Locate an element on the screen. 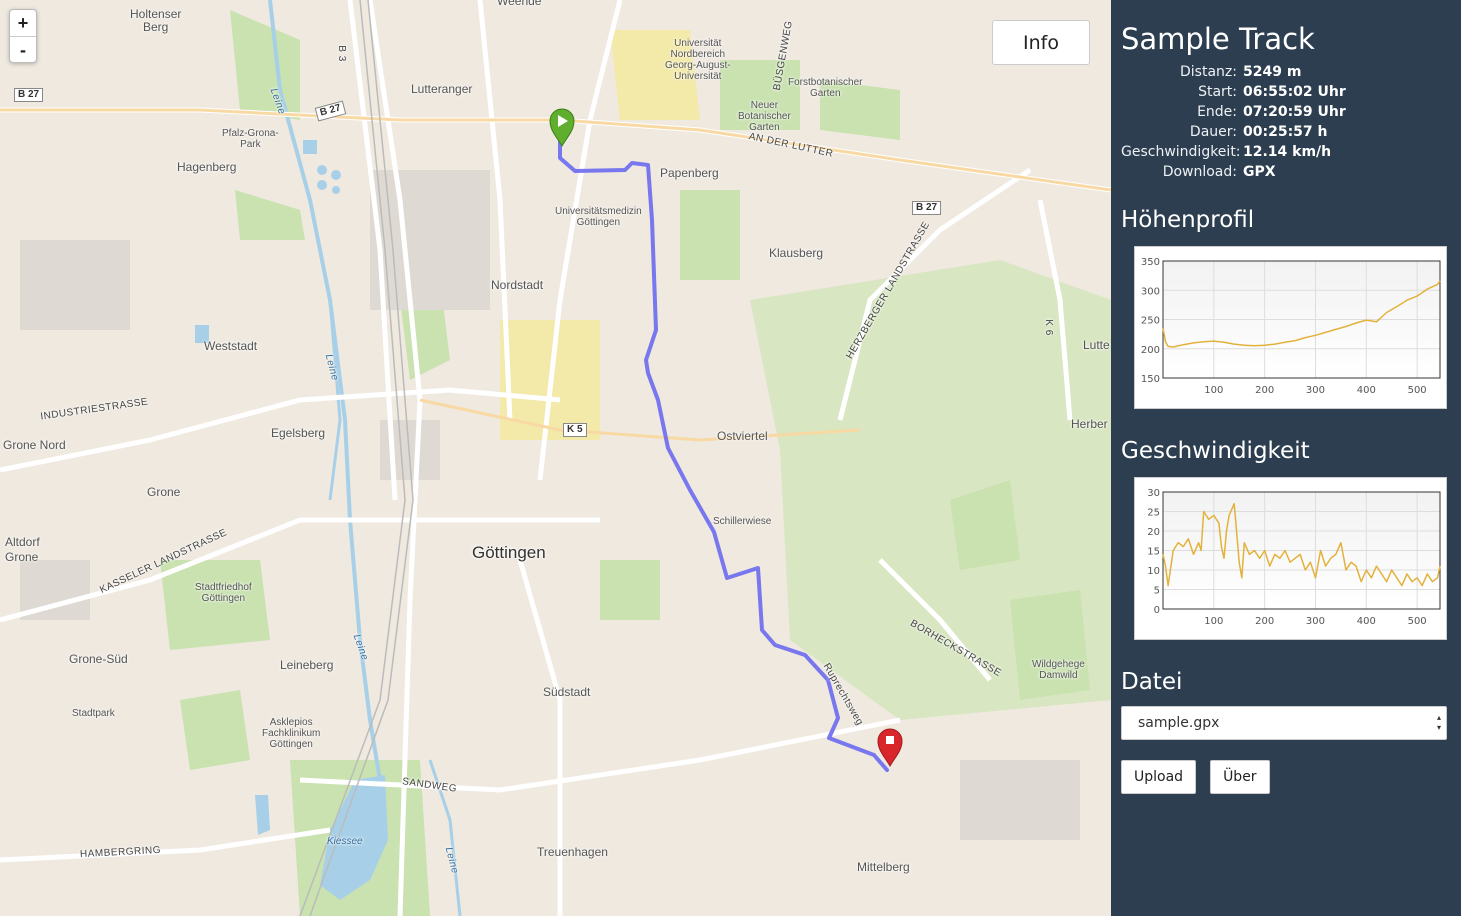 The image size is (1461, 916). download-gpx-link: GPX is located at coordinates (1259, 172).